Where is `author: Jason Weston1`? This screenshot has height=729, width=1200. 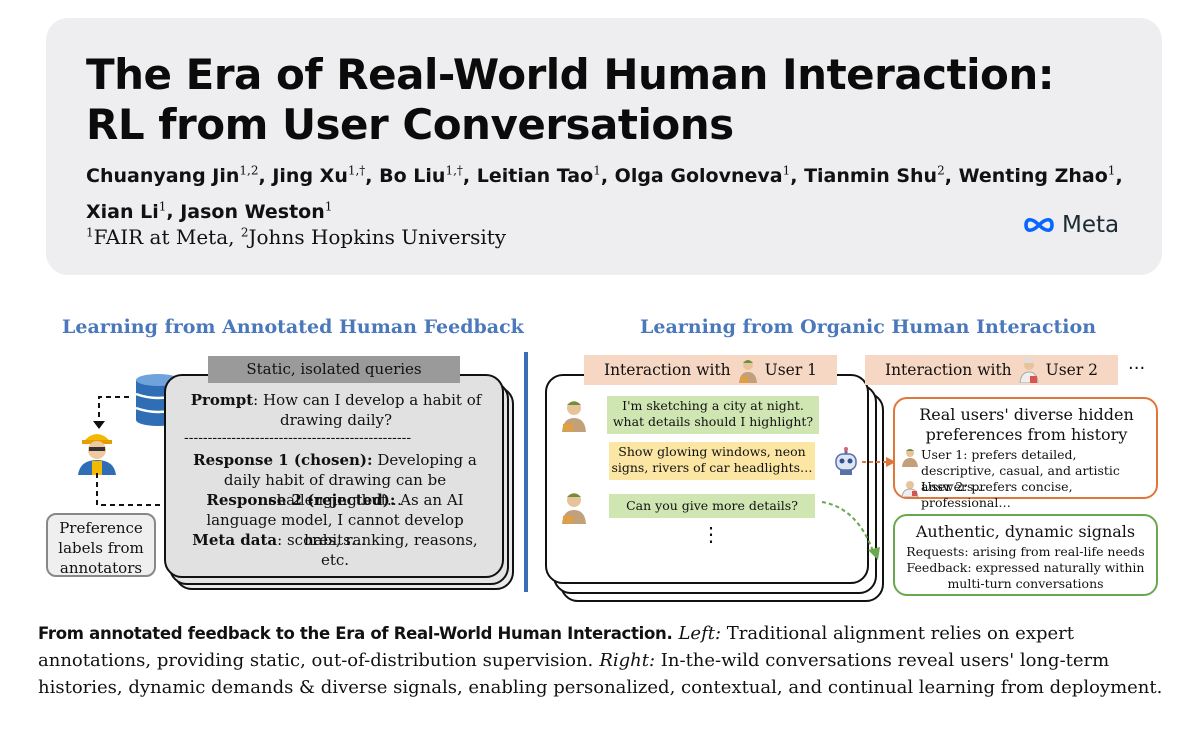 author: Jason Weston1 is located at coordinates (256, 211).